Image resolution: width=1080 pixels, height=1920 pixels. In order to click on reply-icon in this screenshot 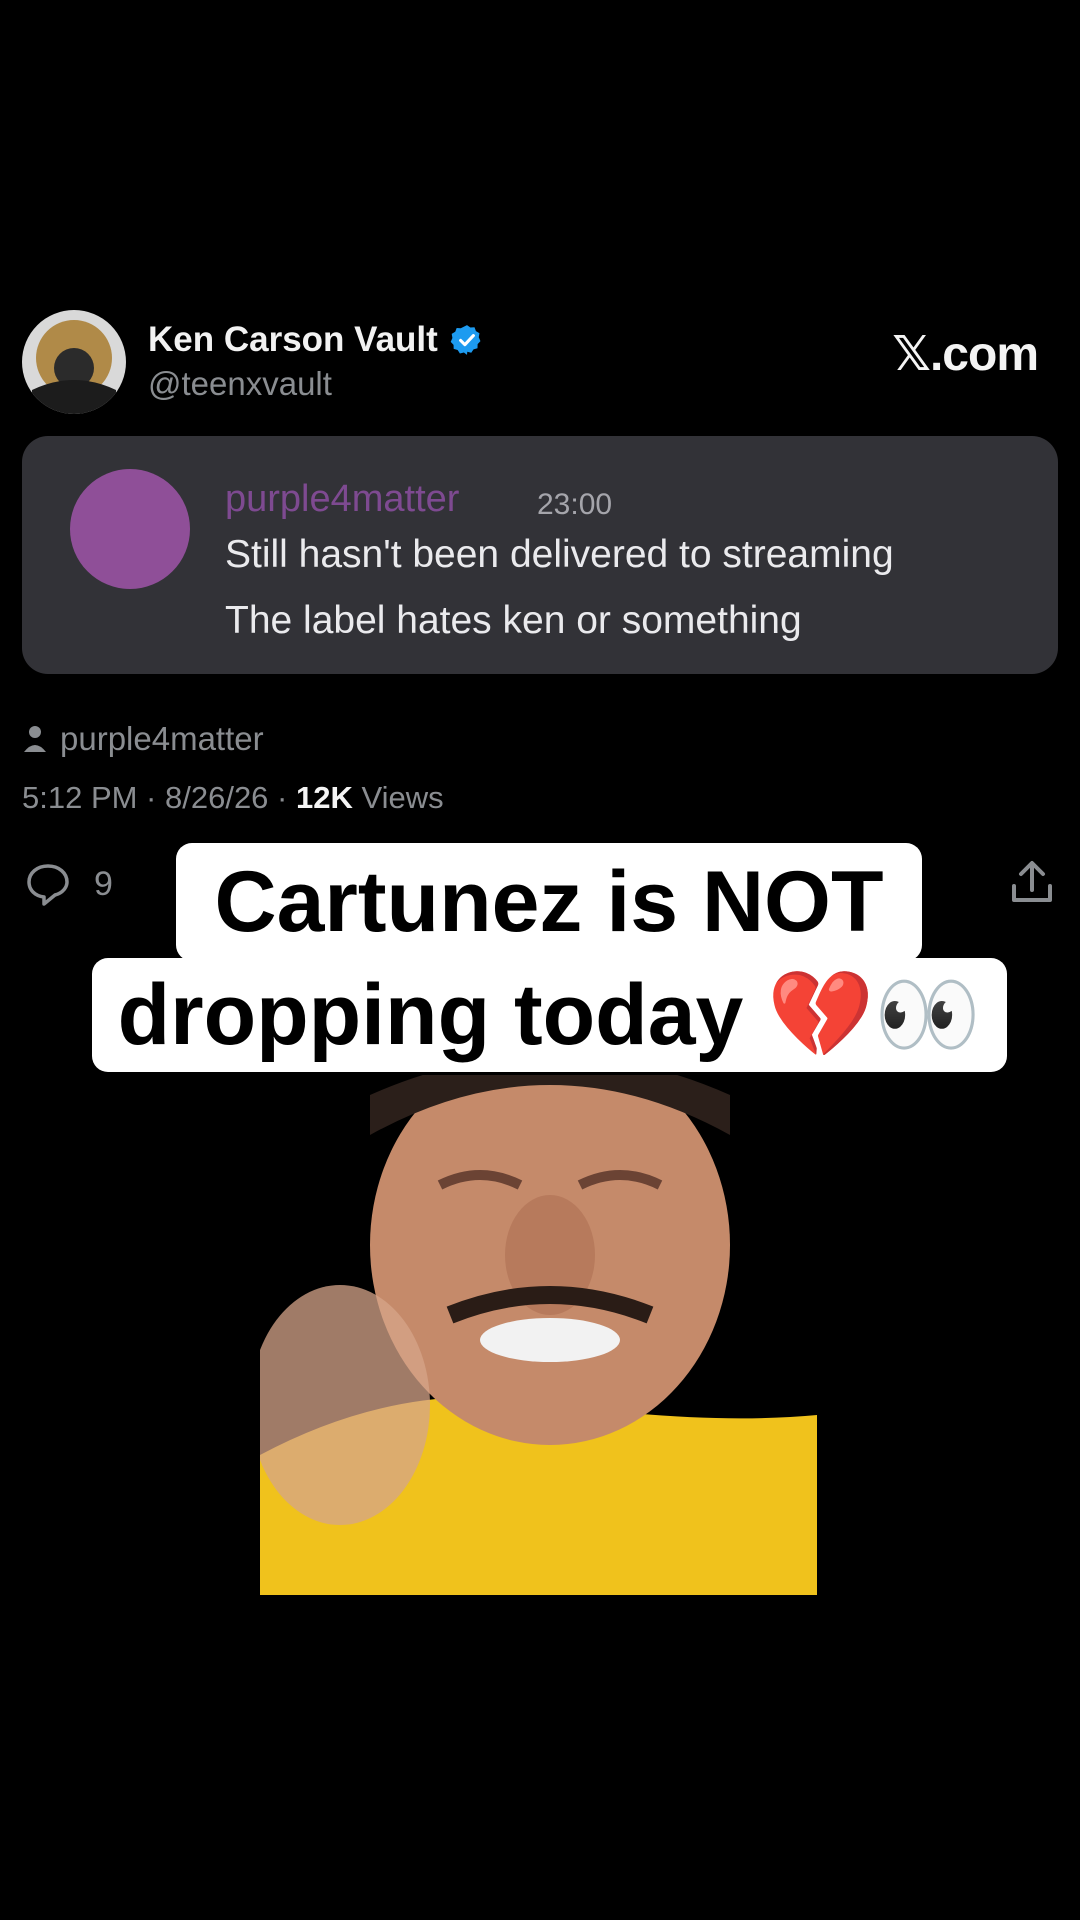, I will do `click(48, 885)`.